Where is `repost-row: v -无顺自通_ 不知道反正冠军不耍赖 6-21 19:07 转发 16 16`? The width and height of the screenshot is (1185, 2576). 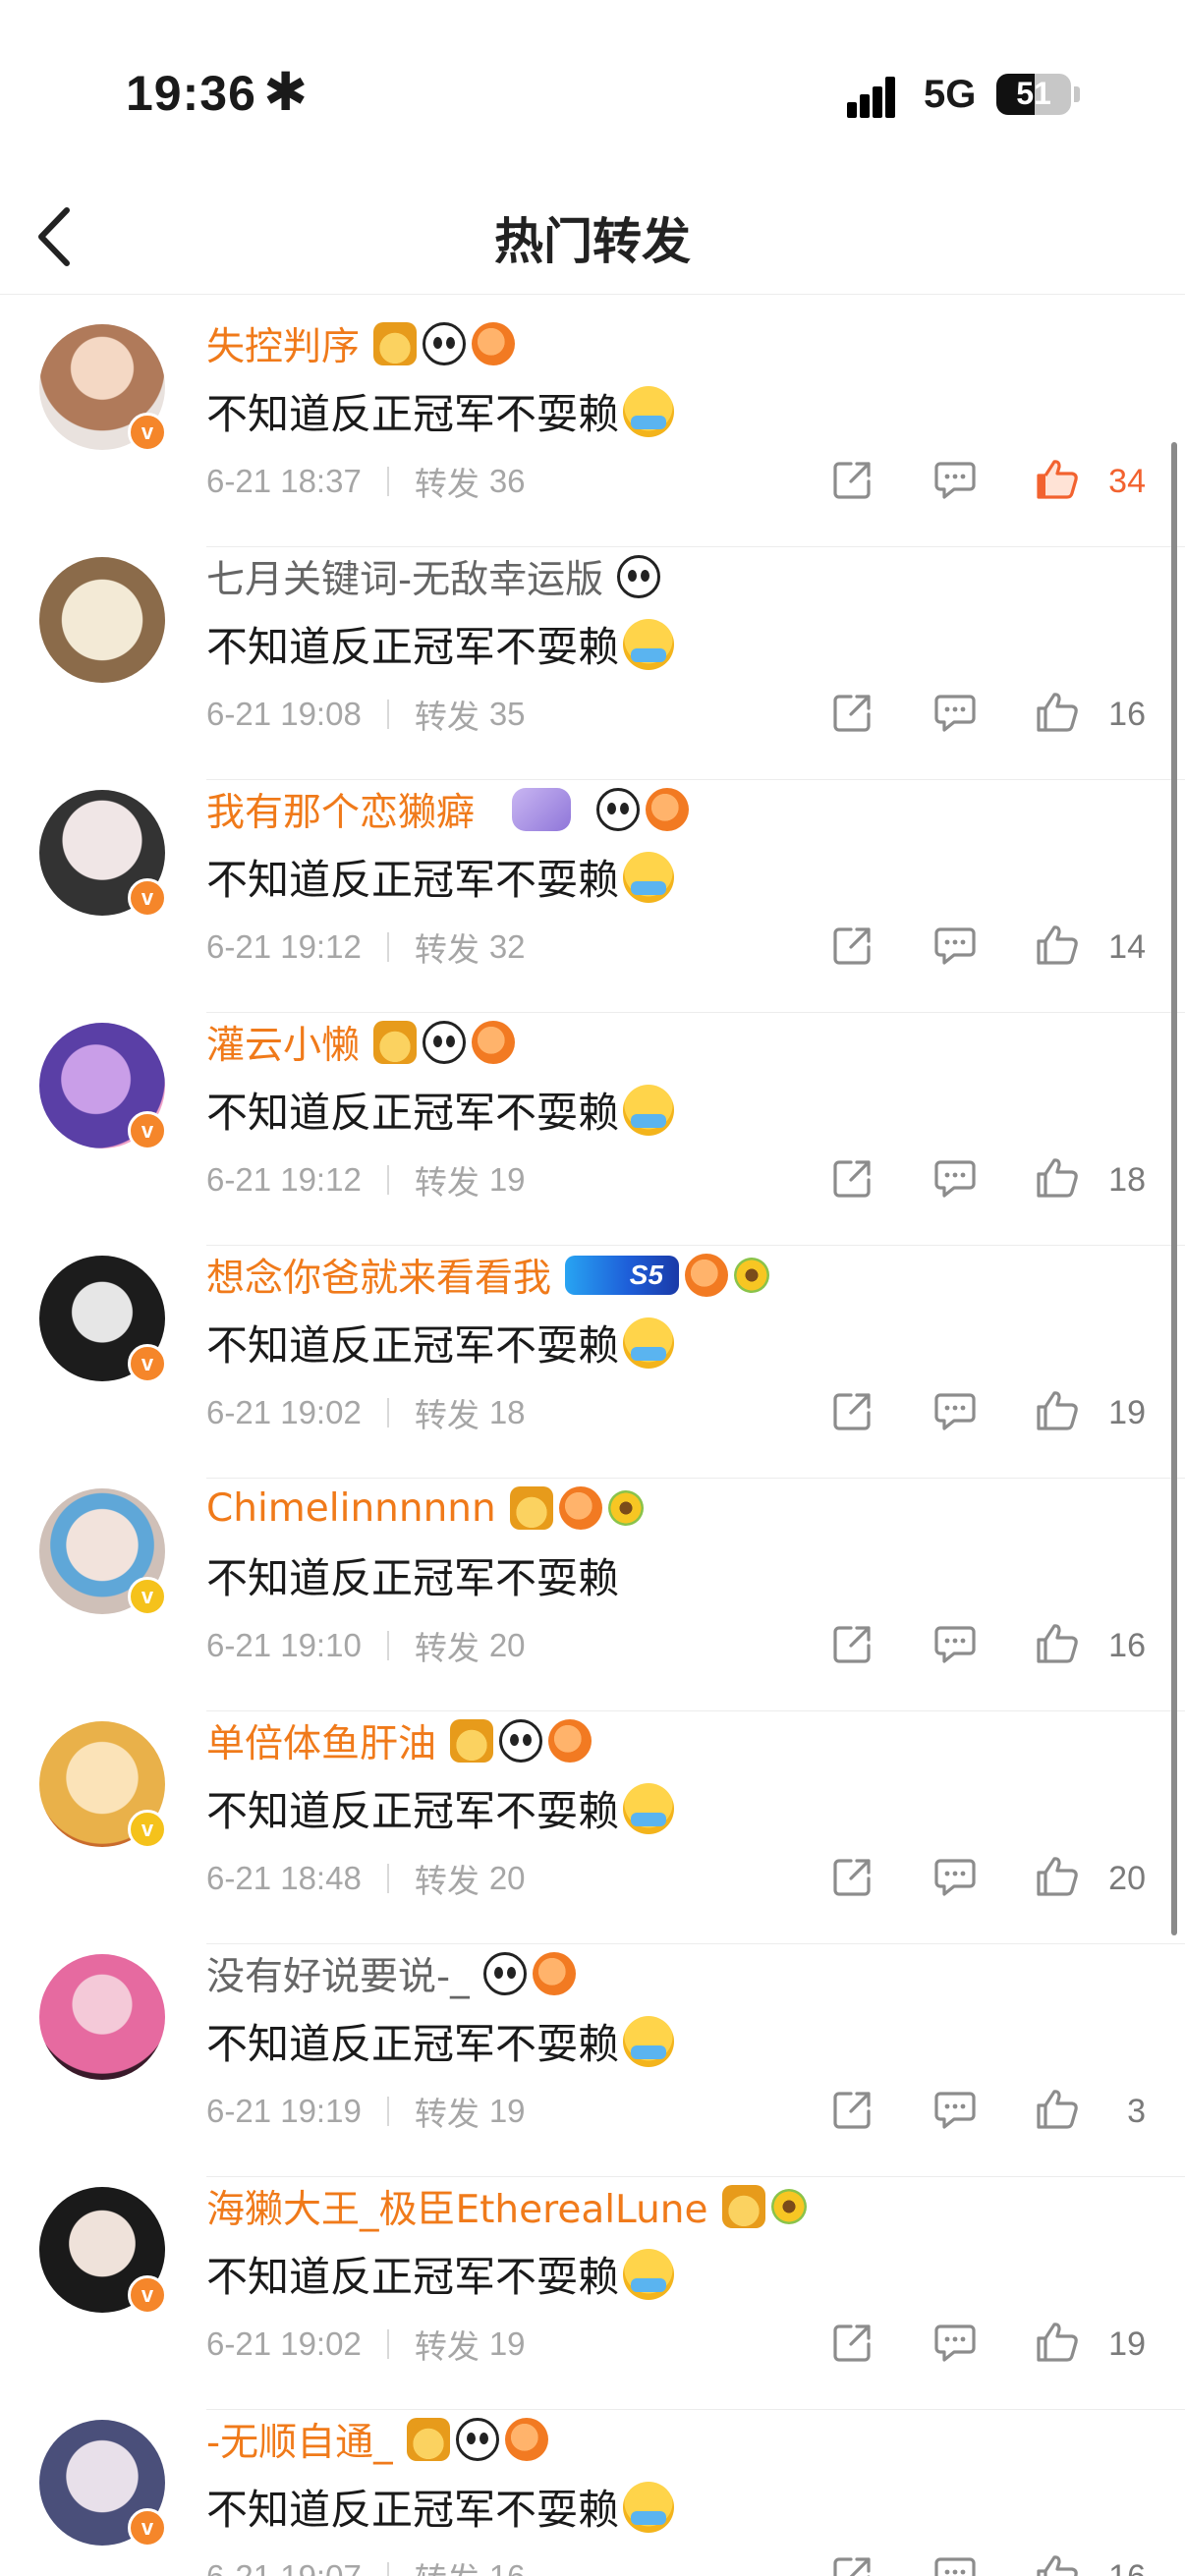
repost-row: v -无顺自通_ 不知道反正冠军不耍赖 6-21 19:07 转发 16 16 is located at coordinates (592, 2493).